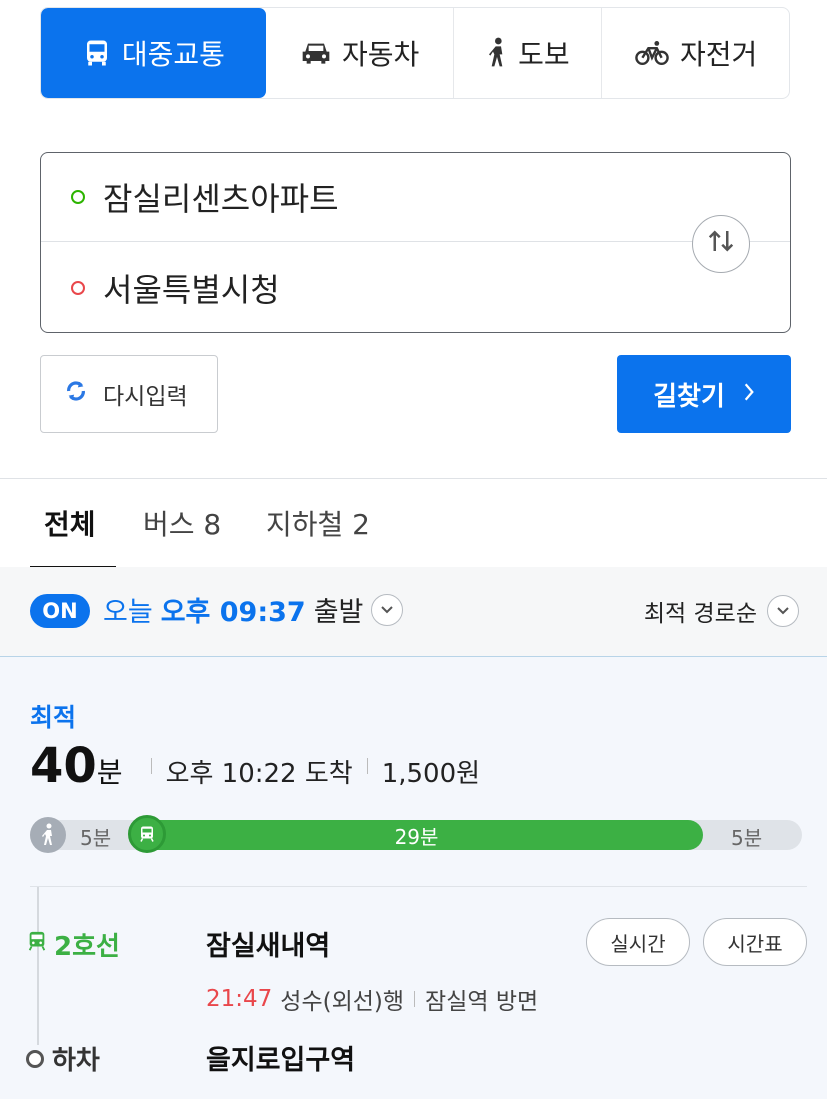  I want to click on next-train-info: 21:47 성수(외선)행 잠실역 방면, so click(372, 999).